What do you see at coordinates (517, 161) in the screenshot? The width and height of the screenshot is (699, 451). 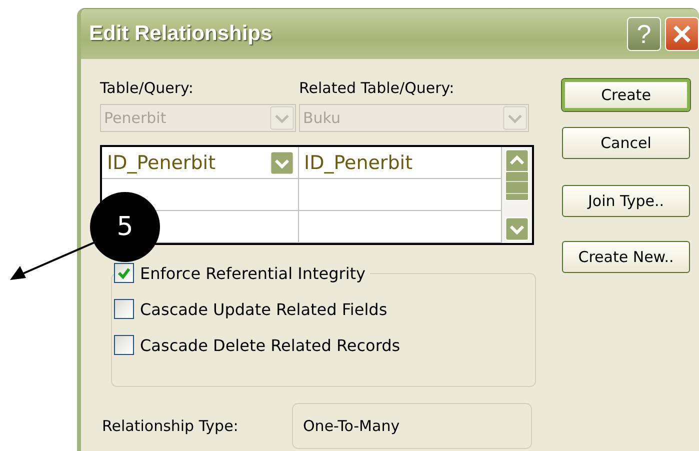 I see `scroll-up-button` at bounding box center [517, 161].